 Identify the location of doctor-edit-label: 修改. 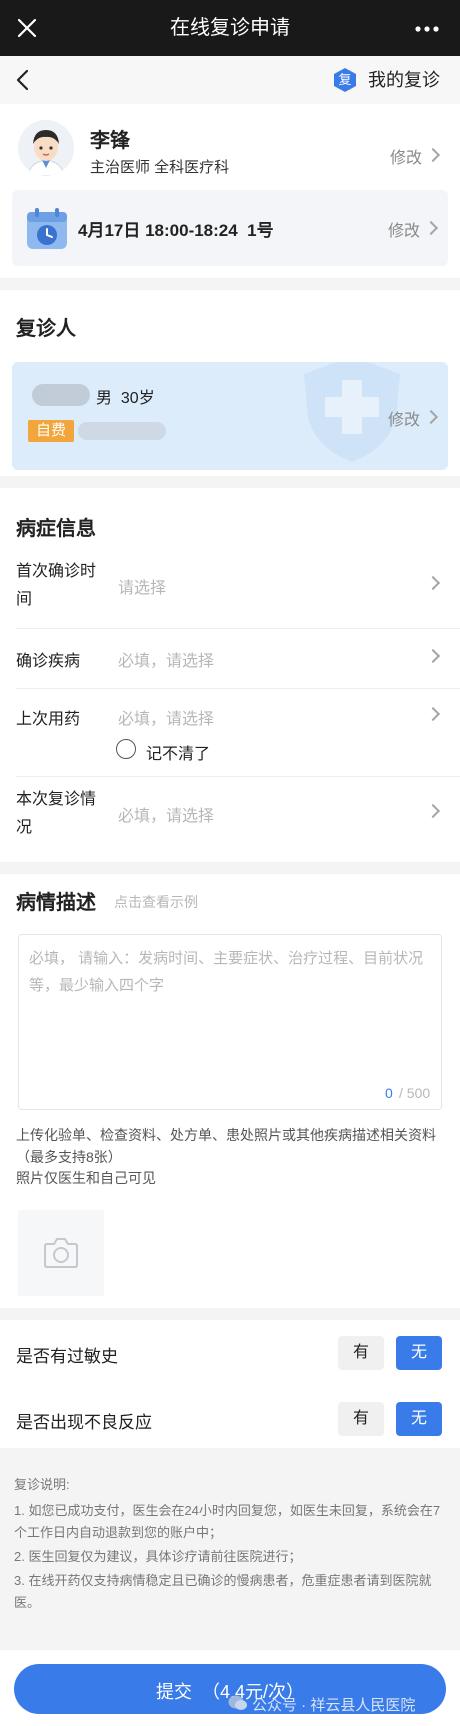
(406, 158).